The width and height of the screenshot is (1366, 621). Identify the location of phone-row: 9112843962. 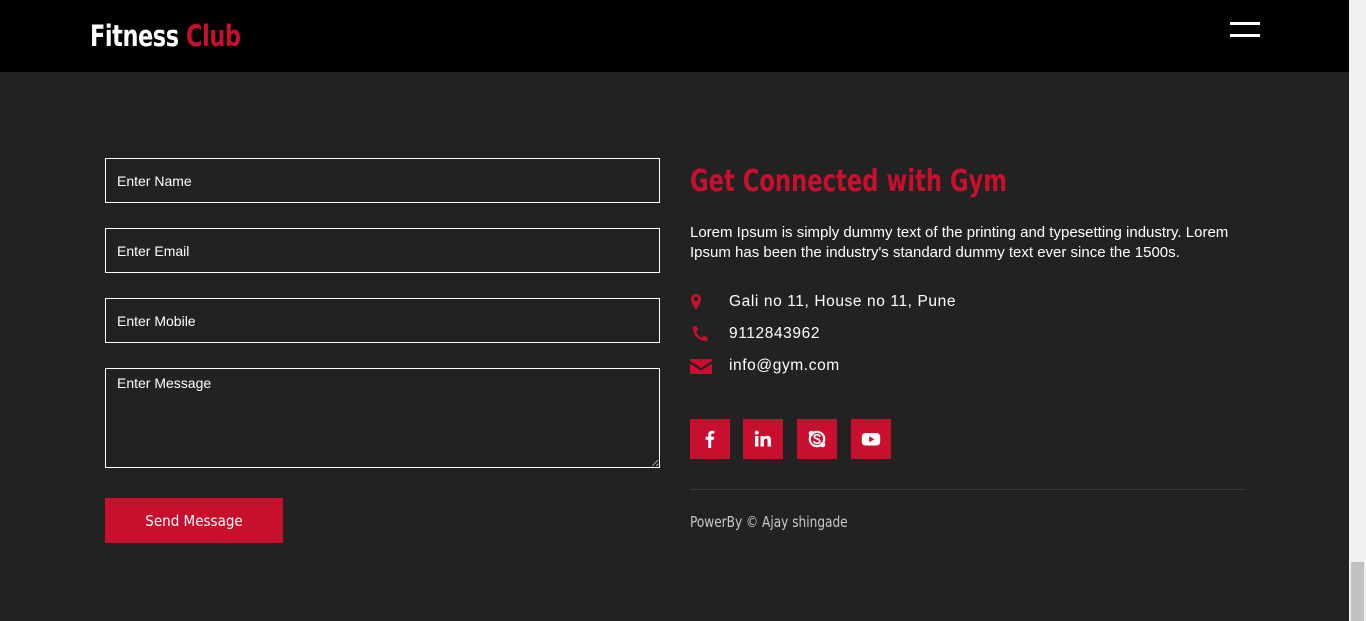
(890, 334).